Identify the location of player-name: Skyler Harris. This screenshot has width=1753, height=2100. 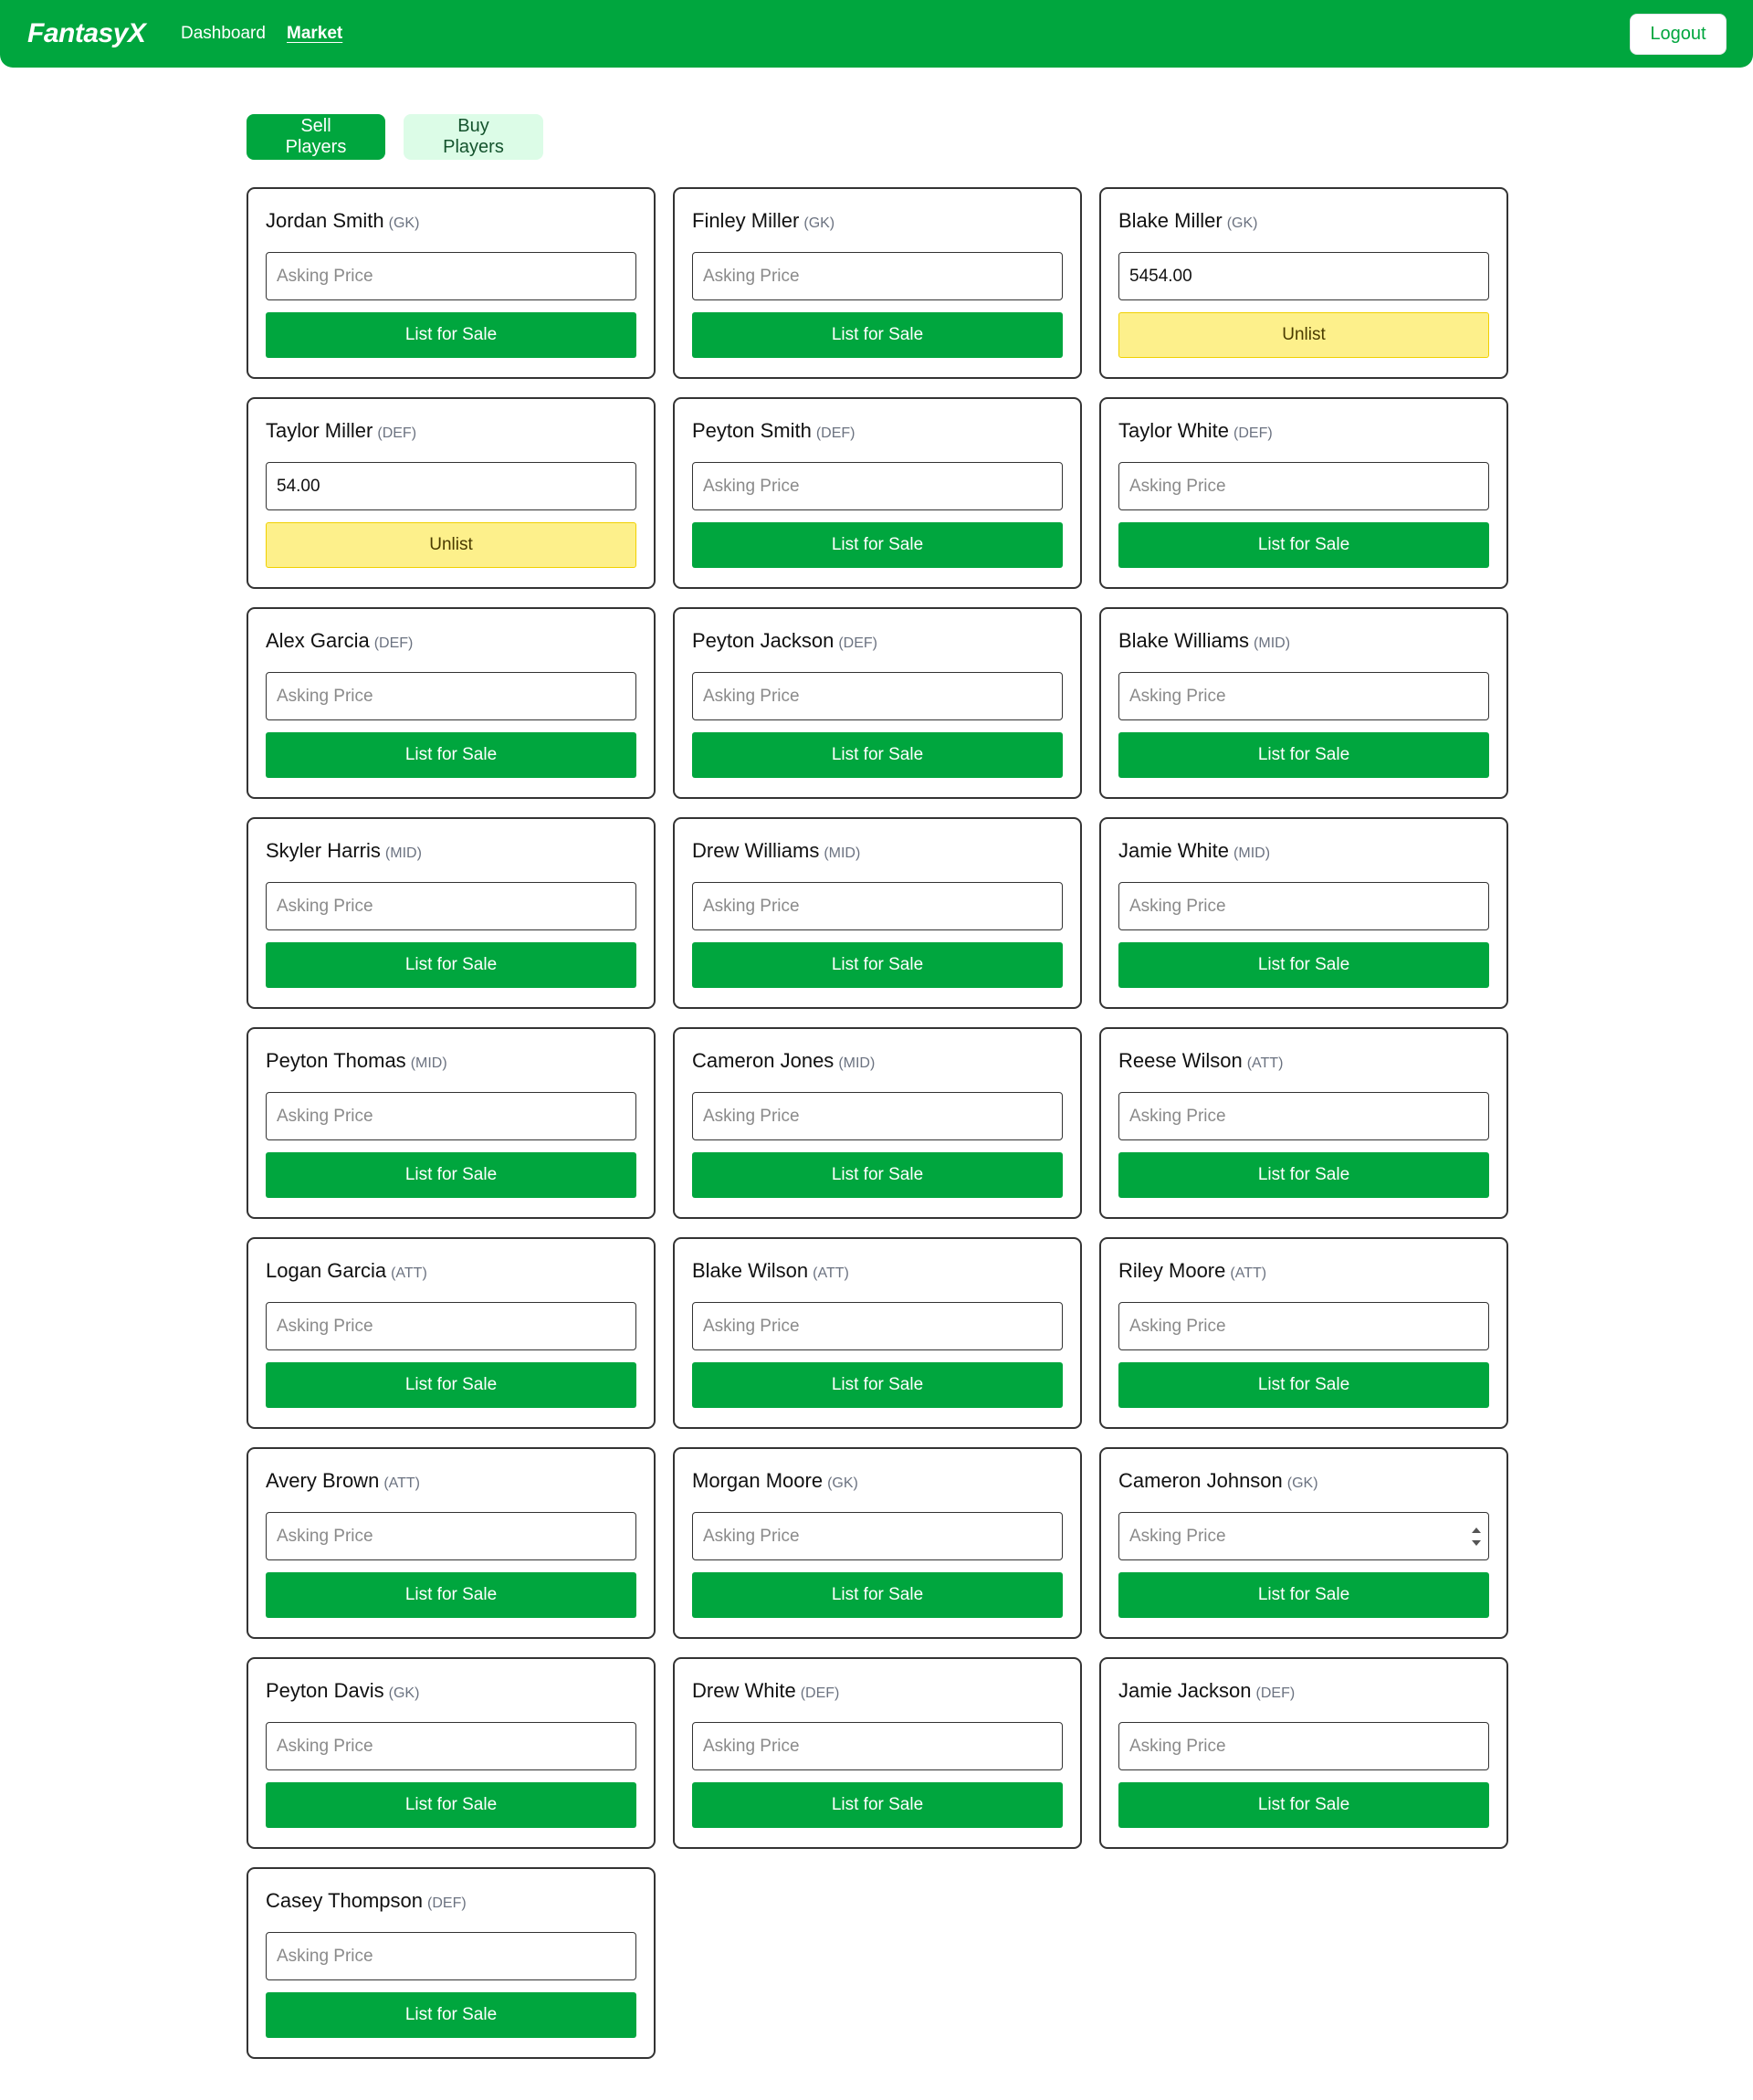
(323, 850).